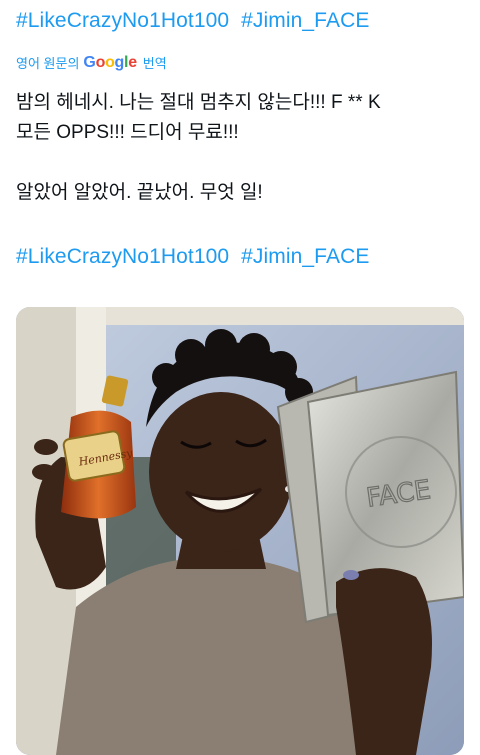 Image resolution: width=480 pixels, height=755 pixels. What do you see at coordinates (127, 132) in the screenshot?
I see `tweet-text-line: 모든 OPPS!!! 드디어 무료!!!` at bounding box center [127, 132].